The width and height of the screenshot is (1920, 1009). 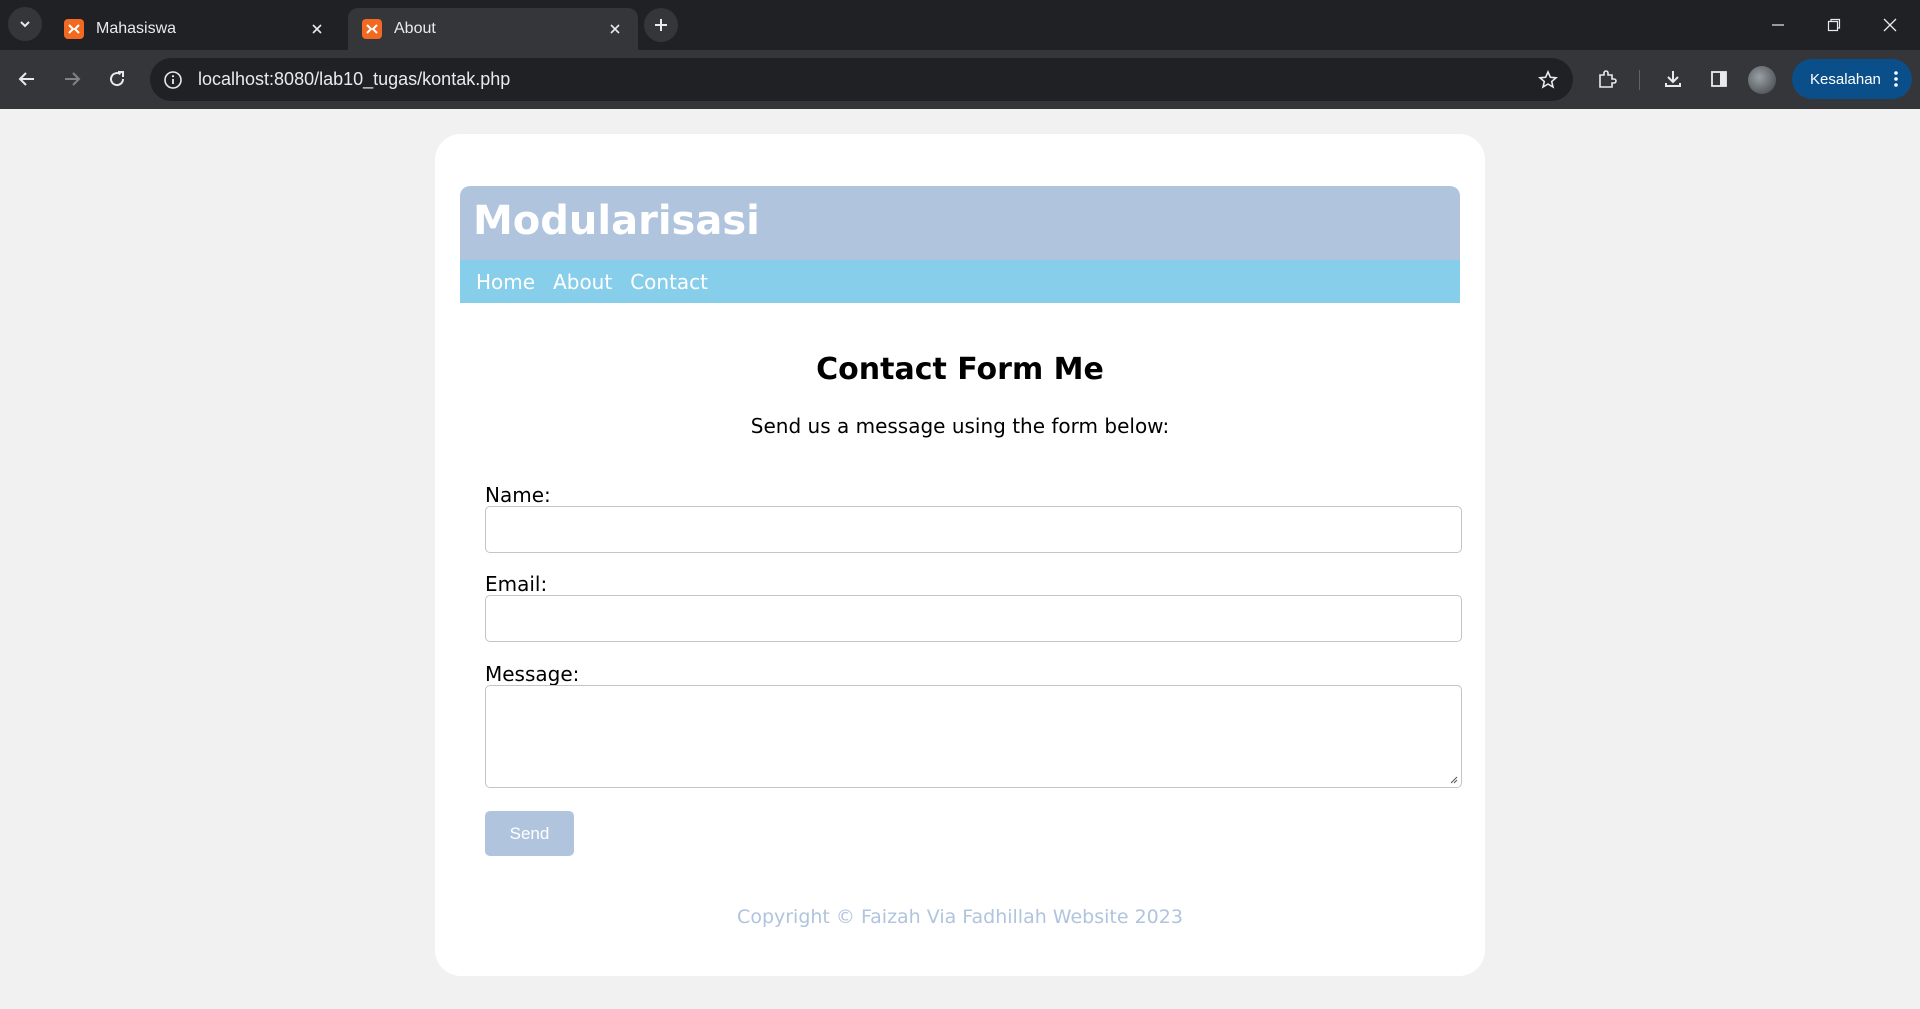 What do you see at coordinates (1896, 79) in the screenshot?
I see `more-vert-icon` at bounding box center [1896, 79].